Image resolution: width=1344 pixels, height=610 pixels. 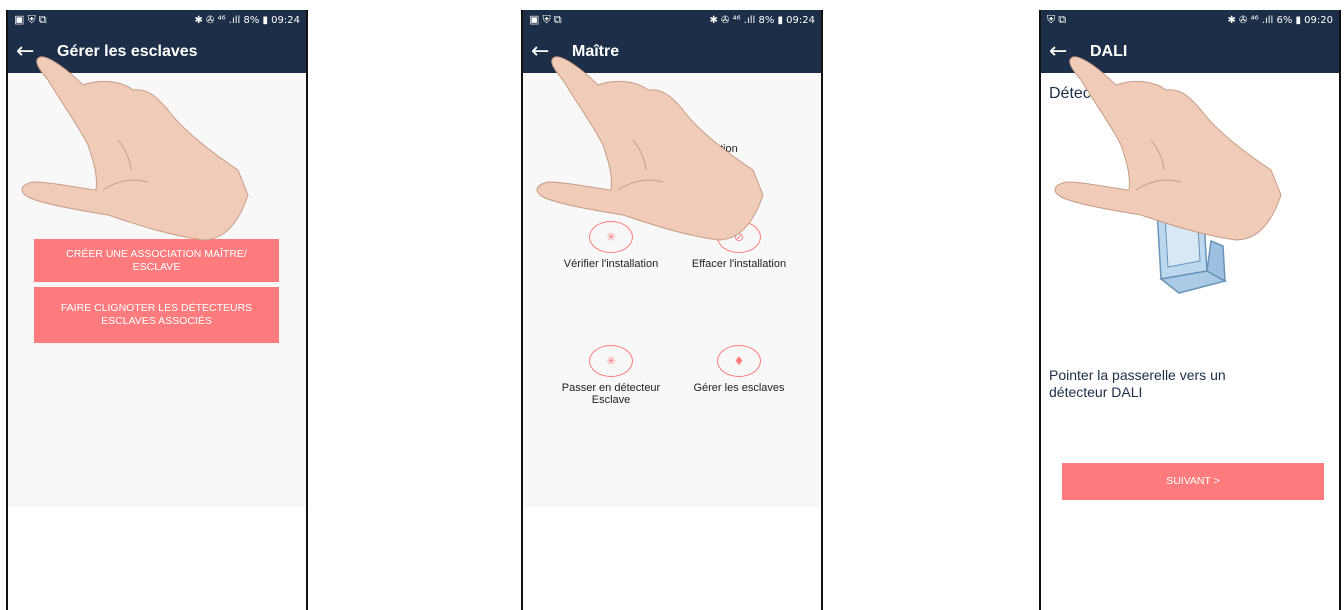 I want to click on erase-installation-label: Effacer l'installation, so click(x=739, y=264).